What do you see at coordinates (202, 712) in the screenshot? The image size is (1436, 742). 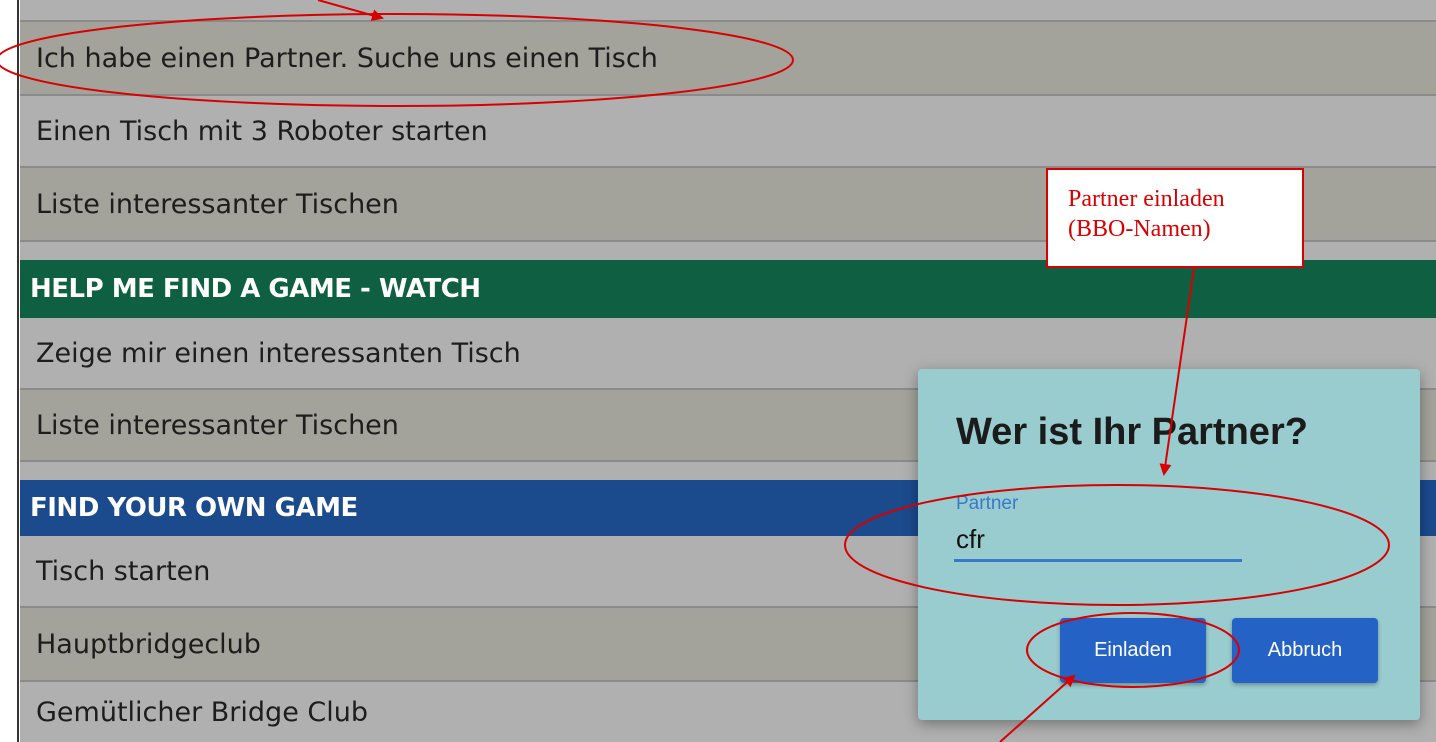 I see `menu-item-label: Gemütlicher Bridge Club` at bounding box center [202, 712].